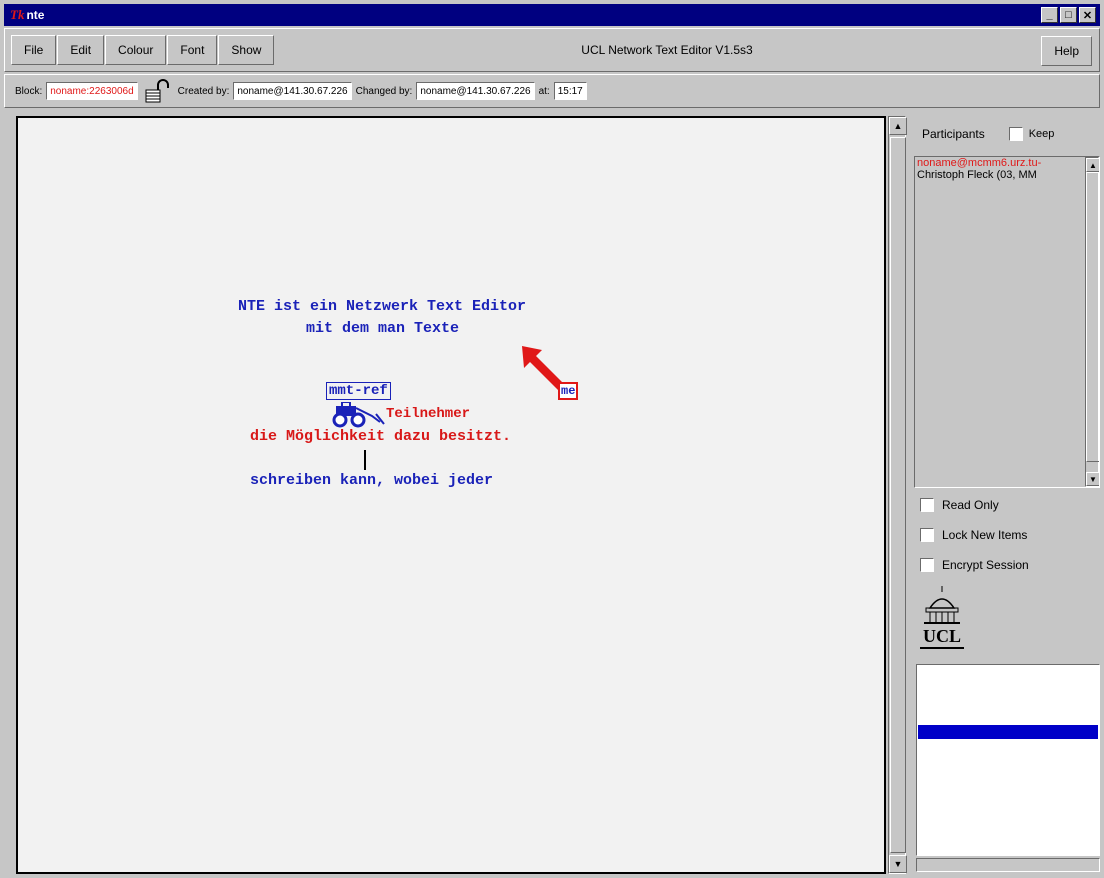 The image size is (1104, 878). I want to click on menu-file: File, so click(34, 50).